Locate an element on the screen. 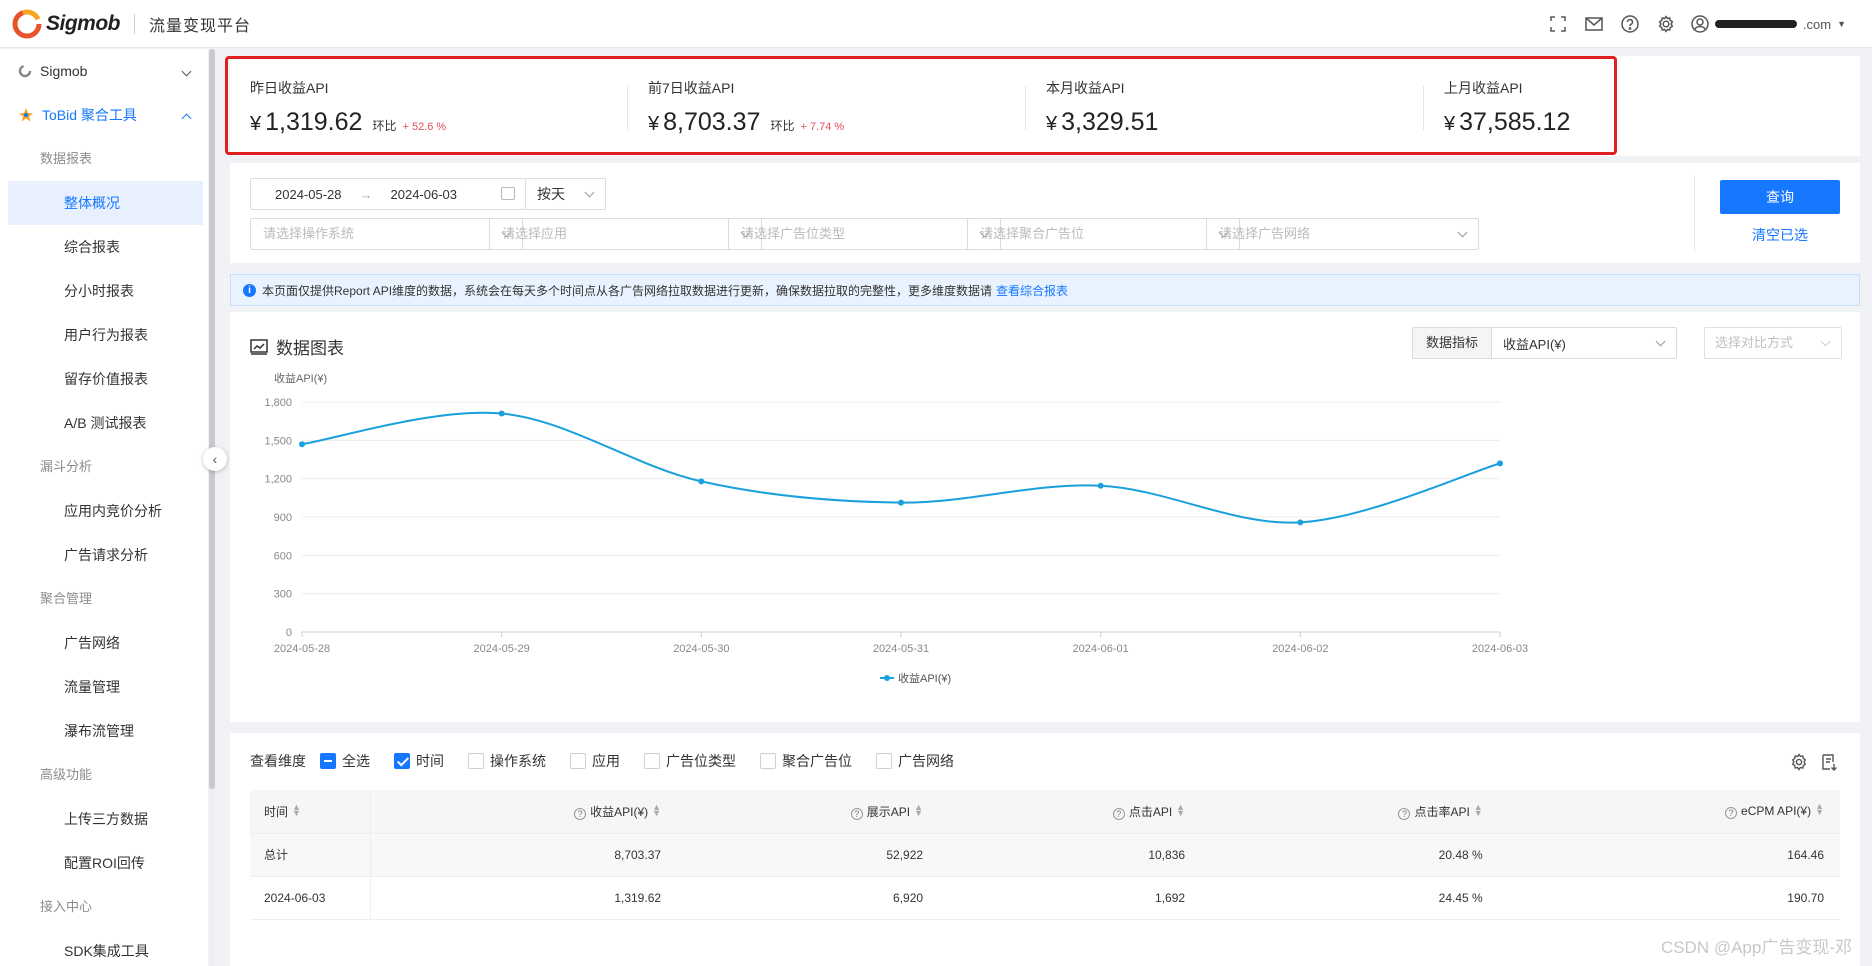 Image resolution: width=1872 pixels, height=966 pixels. kpi-yesterday: 昨日收益API ¥ 1,319.62 环比 + 52.6 % is located at coordinates (348, 107).